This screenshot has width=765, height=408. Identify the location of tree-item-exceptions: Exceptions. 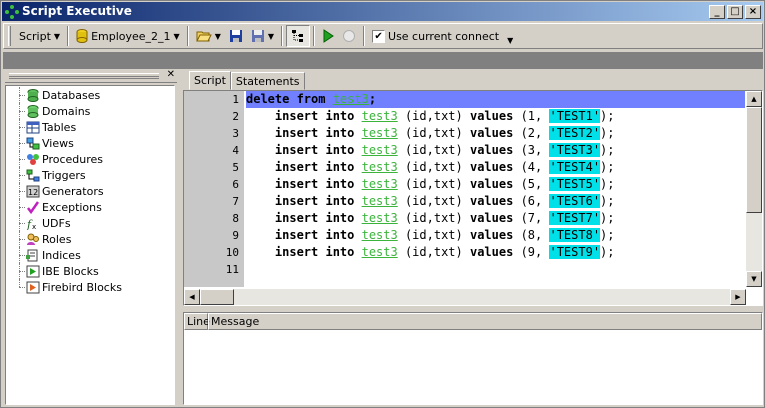
(90, 207).